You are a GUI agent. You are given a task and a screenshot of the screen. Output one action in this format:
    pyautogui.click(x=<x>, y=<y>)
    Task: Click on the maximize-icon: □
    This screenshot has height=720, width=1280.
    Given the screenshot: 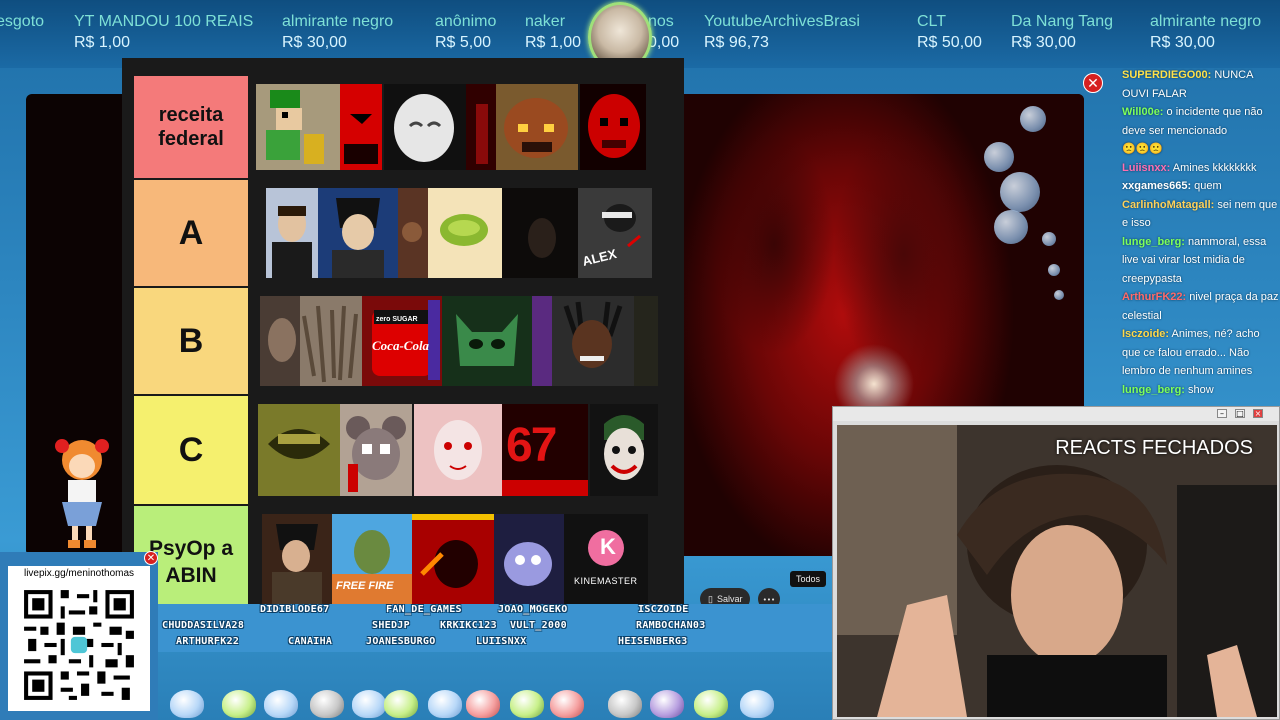 What is the action you would take?
    pyautogui.click(x=1240, y=413)
    